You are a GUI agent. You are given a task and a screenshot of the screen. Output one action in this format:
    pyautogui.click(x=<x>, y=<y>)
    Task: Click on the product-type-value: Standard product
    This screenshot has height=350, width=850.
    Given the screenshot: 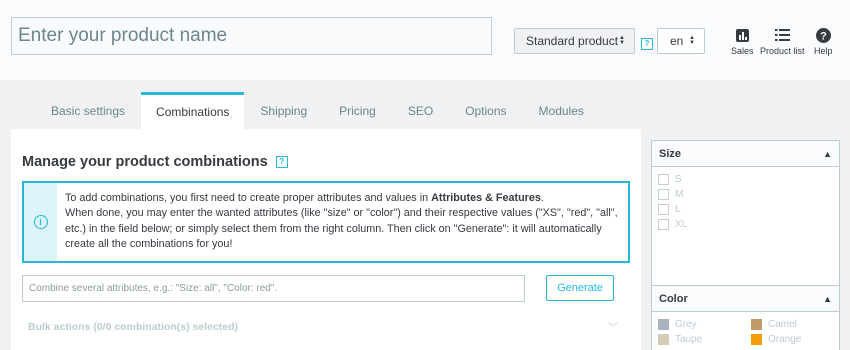 What is the action you would take?
    pyautogui.click(x=572, y=41)
    